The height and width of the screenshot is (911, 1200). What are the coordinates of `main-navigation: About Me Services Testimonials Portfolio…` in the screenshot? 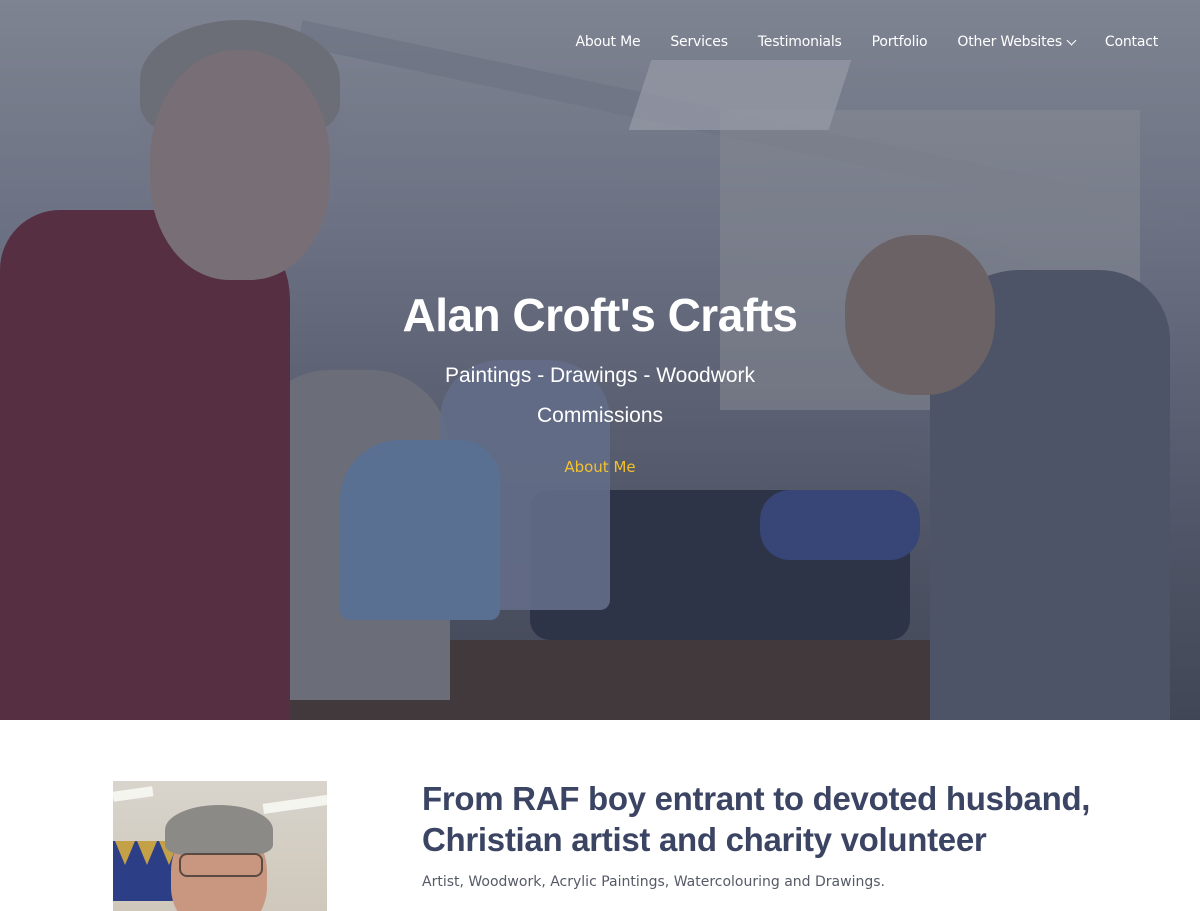 It's located at (866, 42).